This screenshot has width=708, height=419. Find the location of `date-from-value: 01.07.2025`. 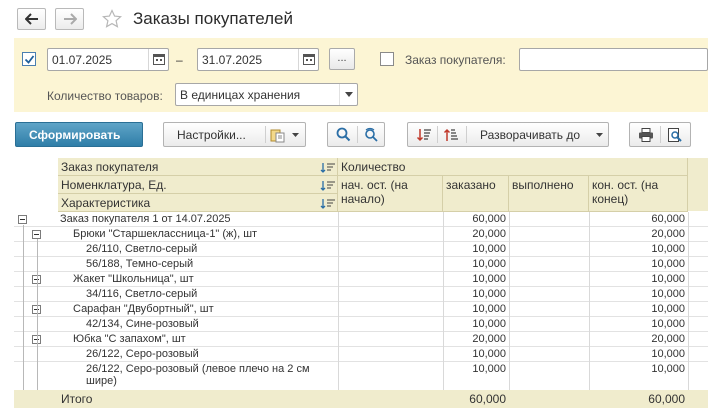

date-from-value: 01.07.2025 is located at coordinates (82, 60).